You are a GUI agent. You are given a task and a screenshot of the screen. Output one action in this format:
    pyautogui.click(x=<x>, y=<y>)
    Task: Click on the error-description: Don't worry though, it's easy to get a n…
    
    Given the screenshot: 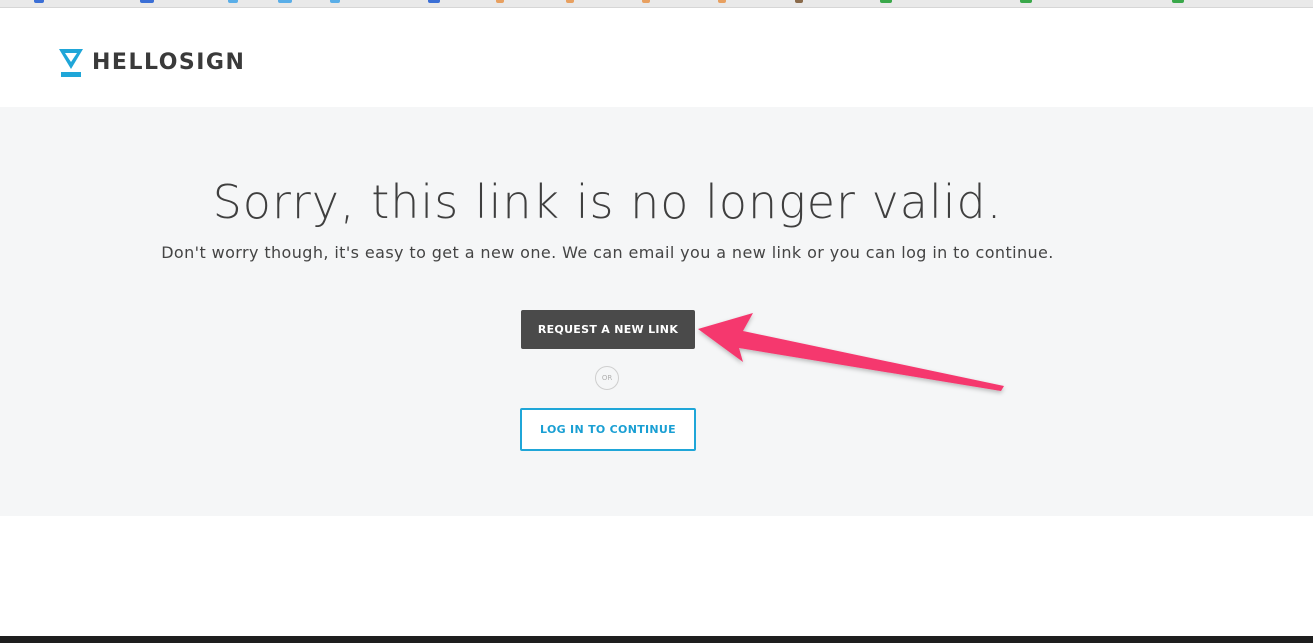 What is the action you would take?
    pyautogui.click(x=607, y=252)
    